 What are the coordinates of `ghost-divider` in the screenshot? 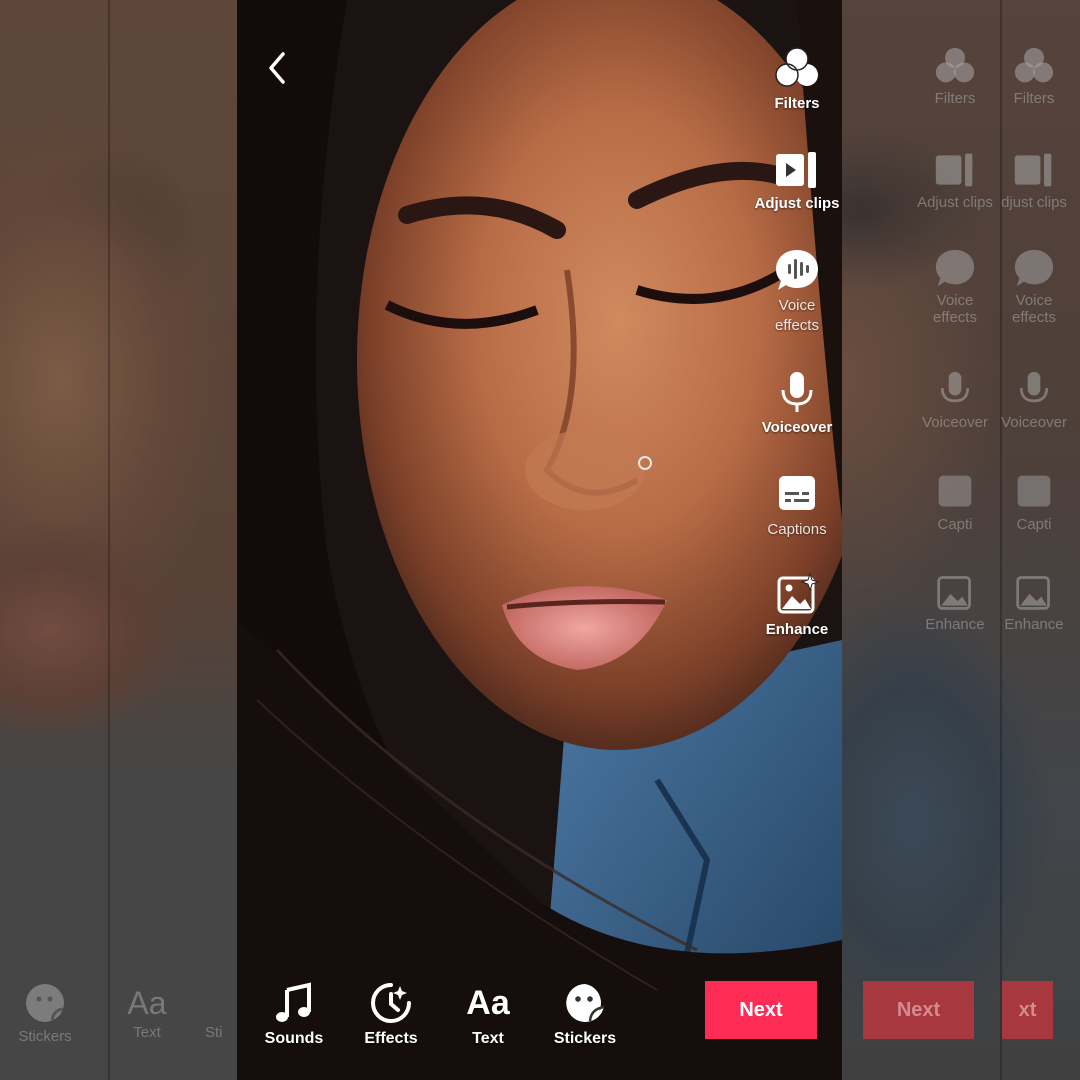 It's located at (109, 540).